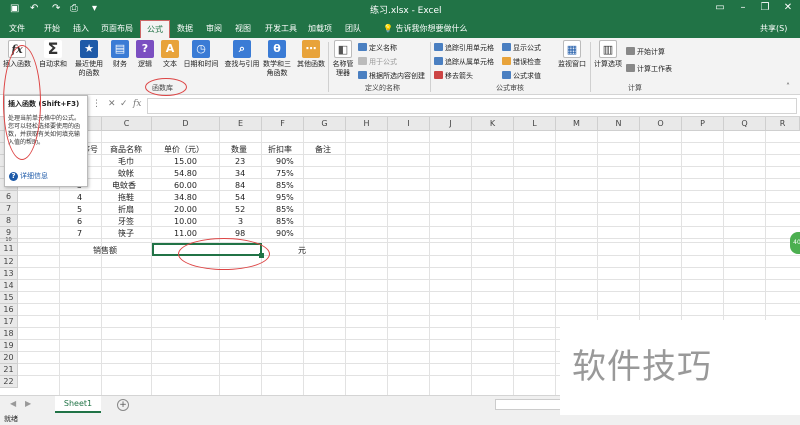  I want to click on print-icon: ⎙, so click(74, 9).